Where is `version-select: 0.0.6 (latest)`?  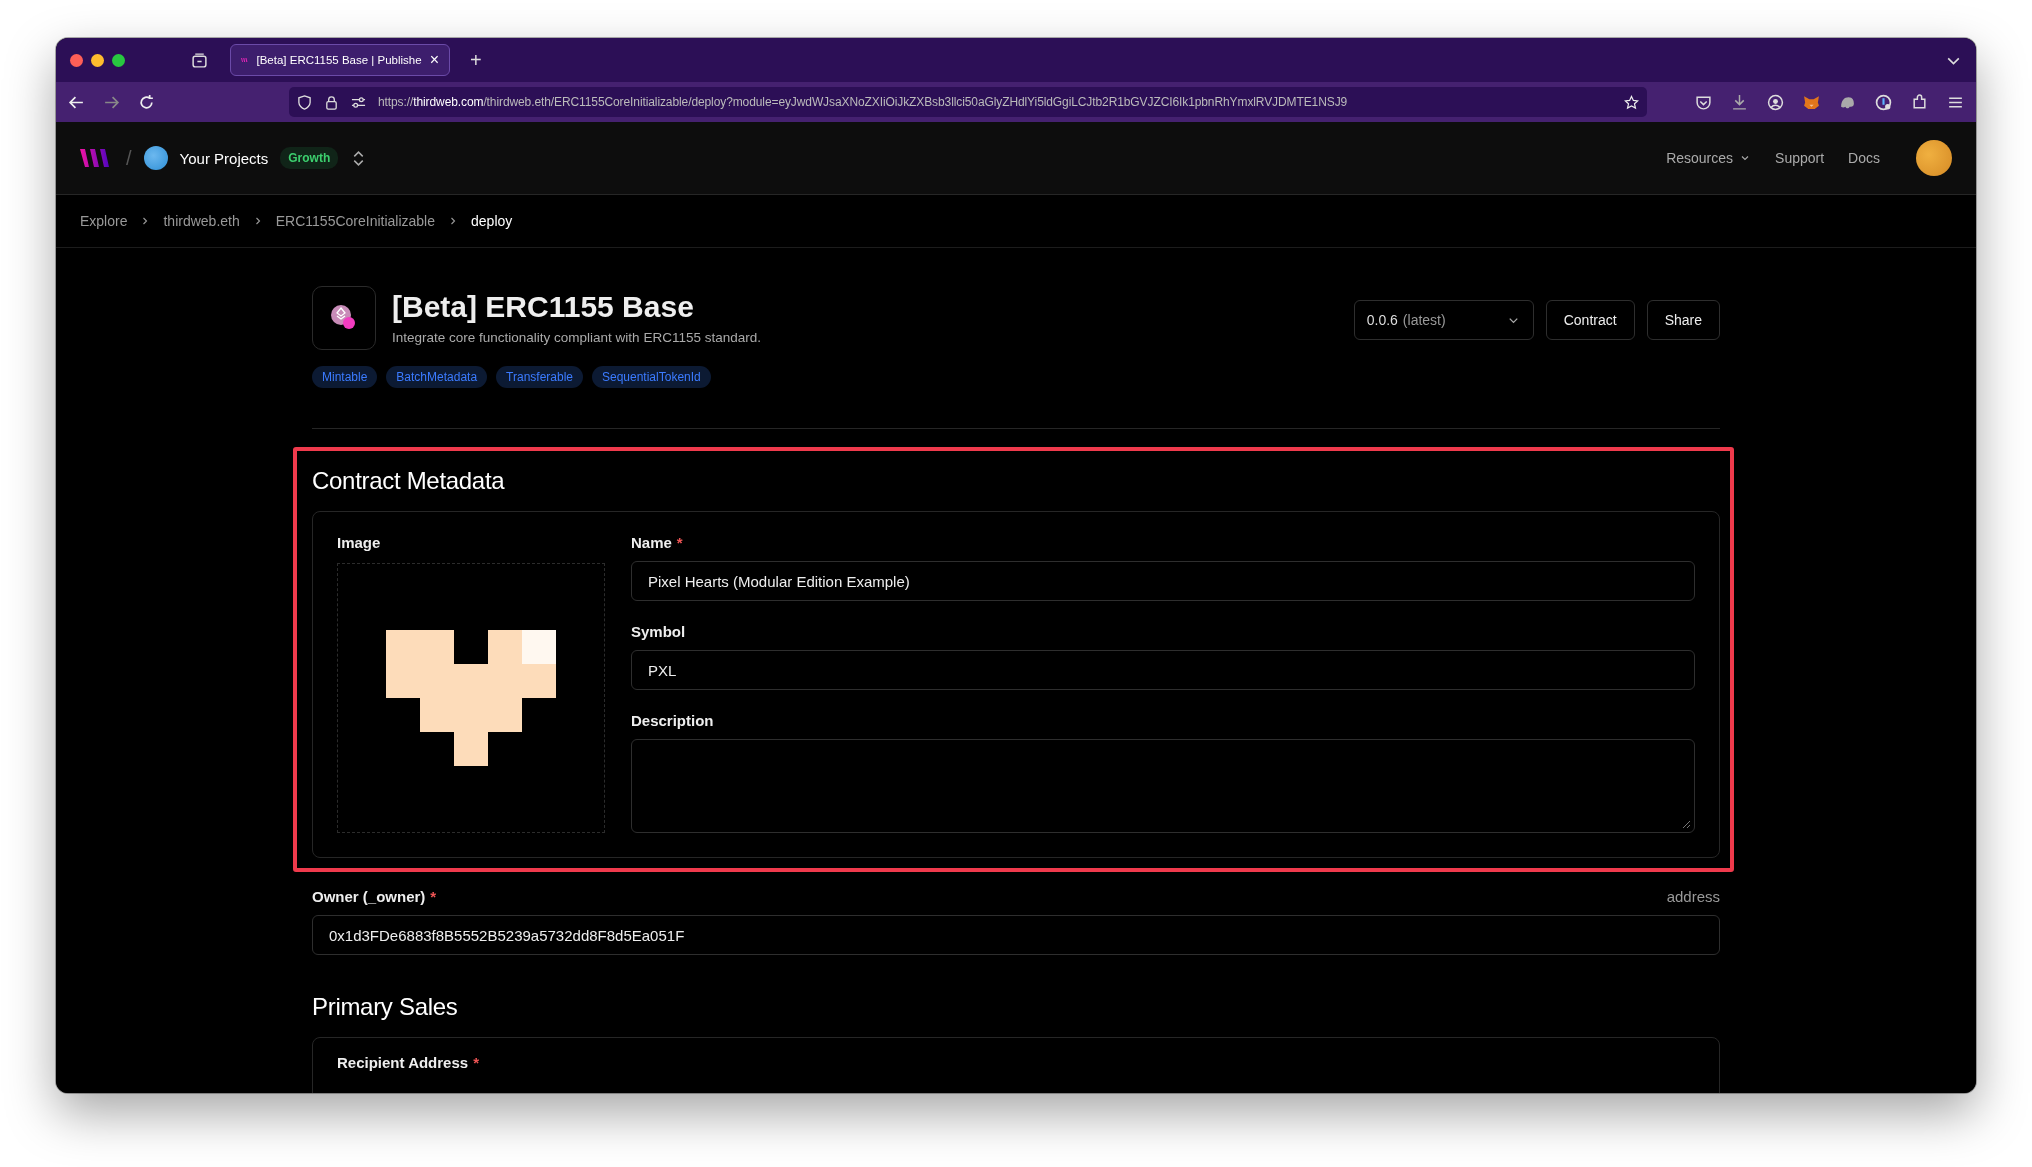 version-select: 0.0.6 (latest) is located at coordinates (1443, 320).